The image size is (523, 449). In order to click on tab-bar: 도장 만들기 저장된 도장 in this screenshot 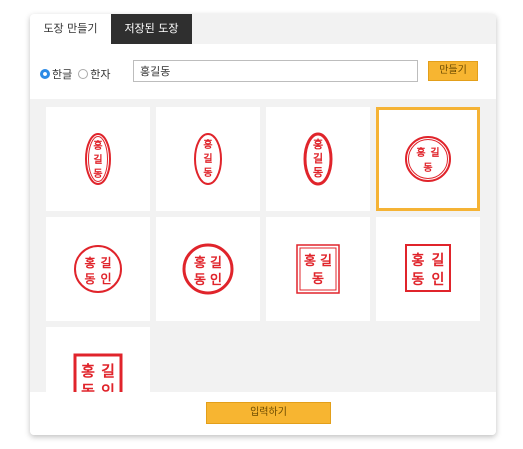, I will do `click(111, 29)`.